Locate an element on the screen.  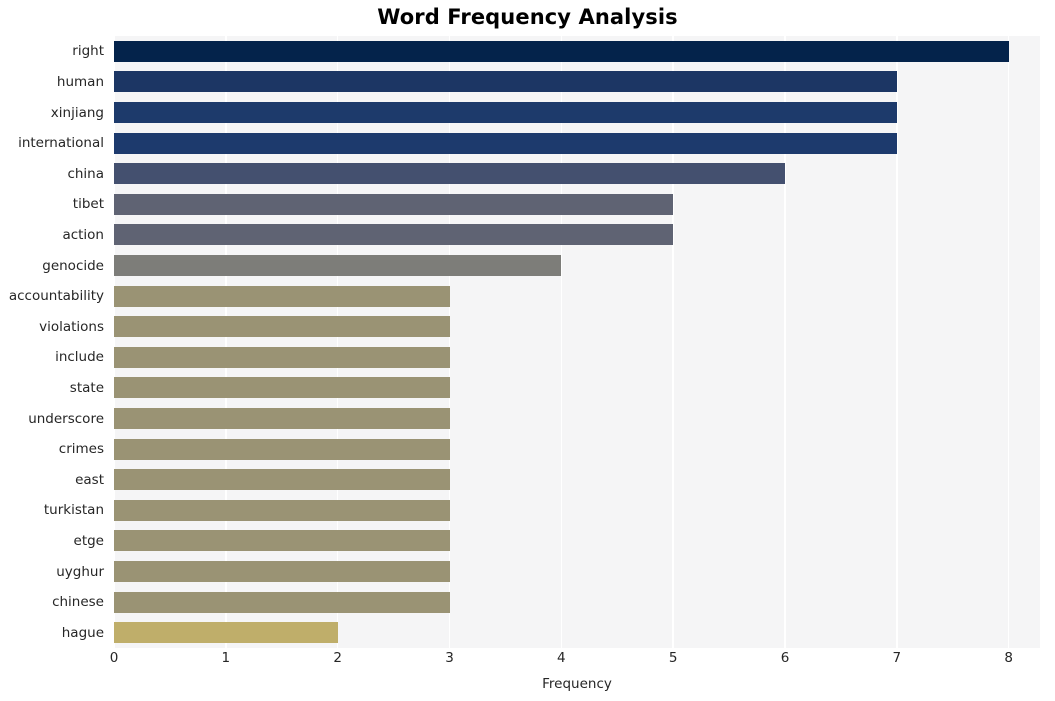
bar-xinjiang is located at coordinates (505, 112).